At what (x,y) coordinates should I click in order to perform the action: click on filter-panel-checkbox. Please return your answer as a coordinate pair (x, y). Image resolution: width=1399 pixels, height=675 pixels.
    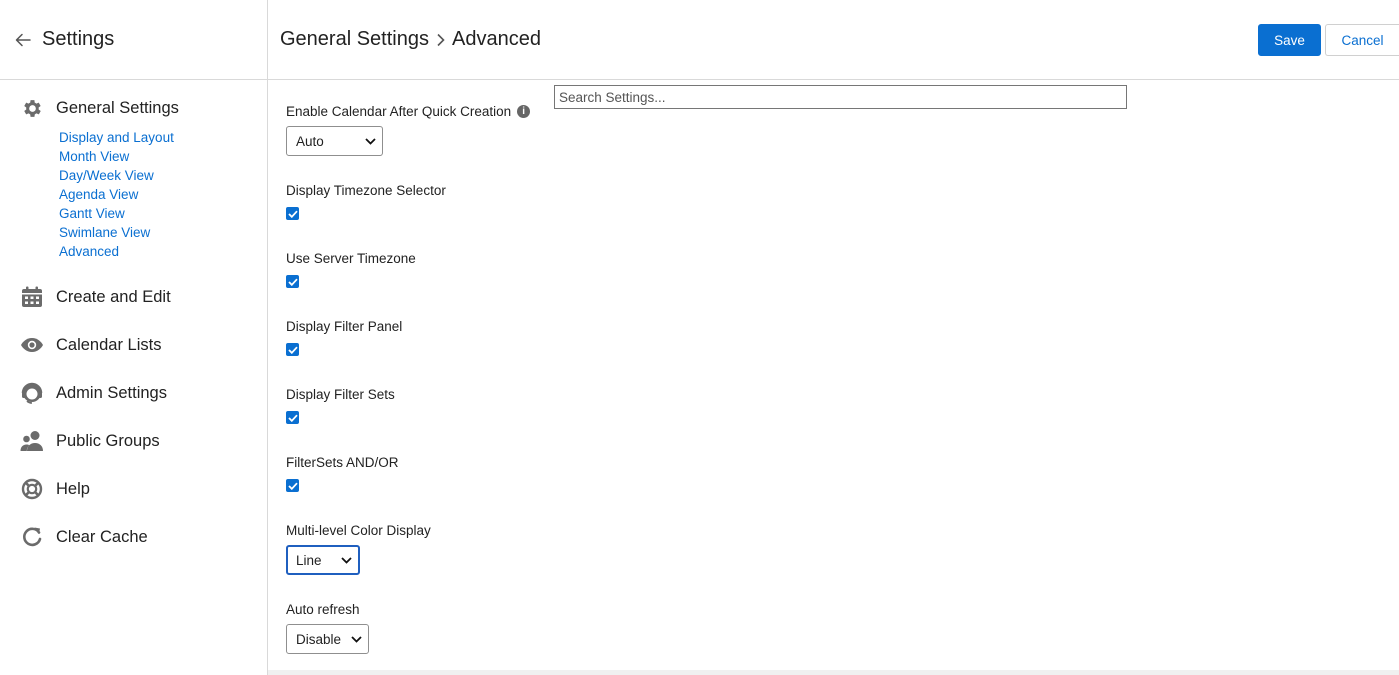
    Looking at the image, I should click on (292, 349).